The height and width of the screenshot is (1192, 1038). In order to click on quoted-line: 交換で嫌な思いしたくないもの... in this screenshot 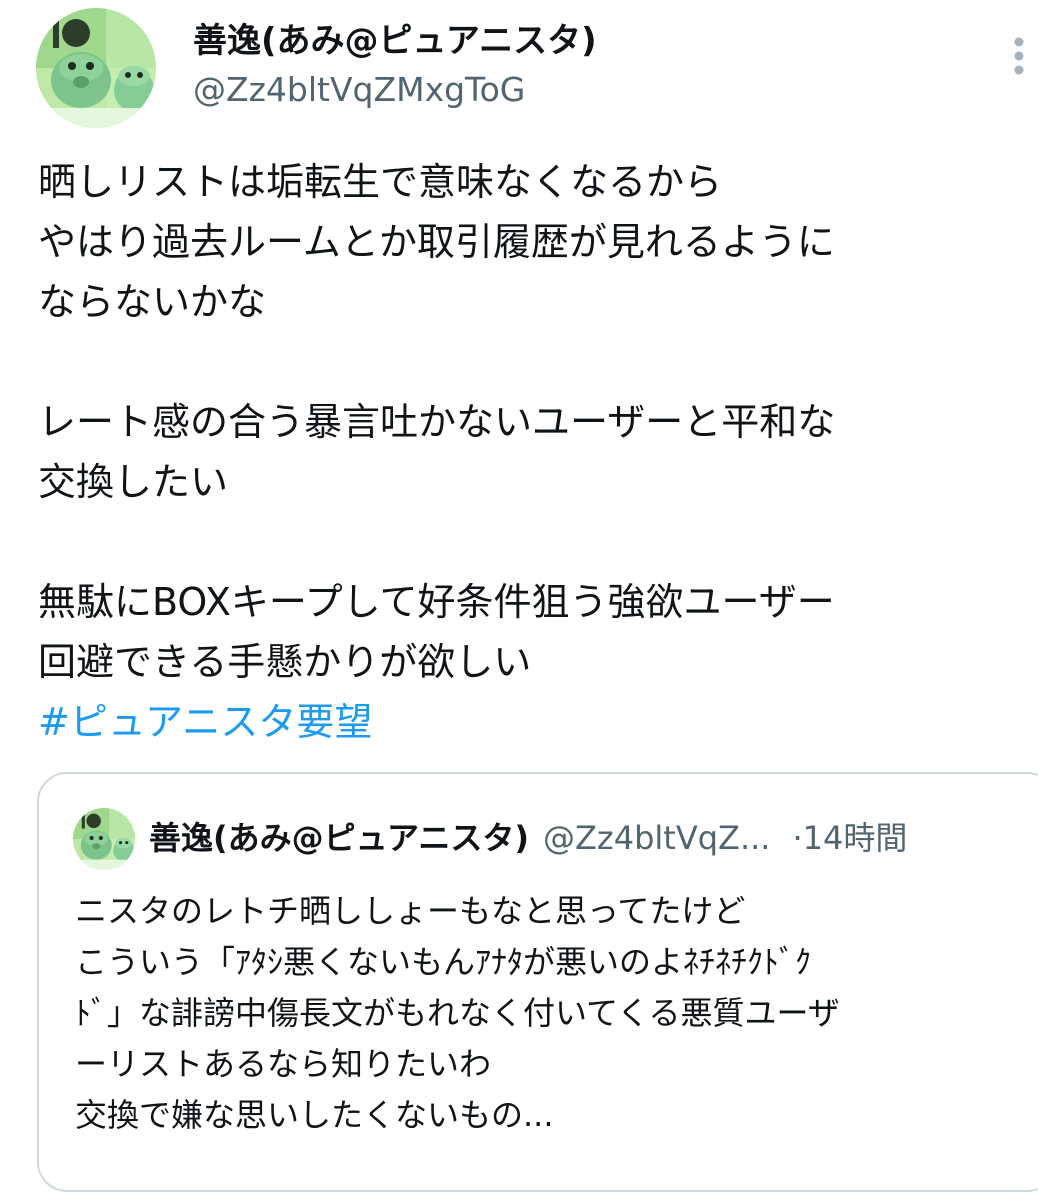, I will do `click(314, 1115)`.